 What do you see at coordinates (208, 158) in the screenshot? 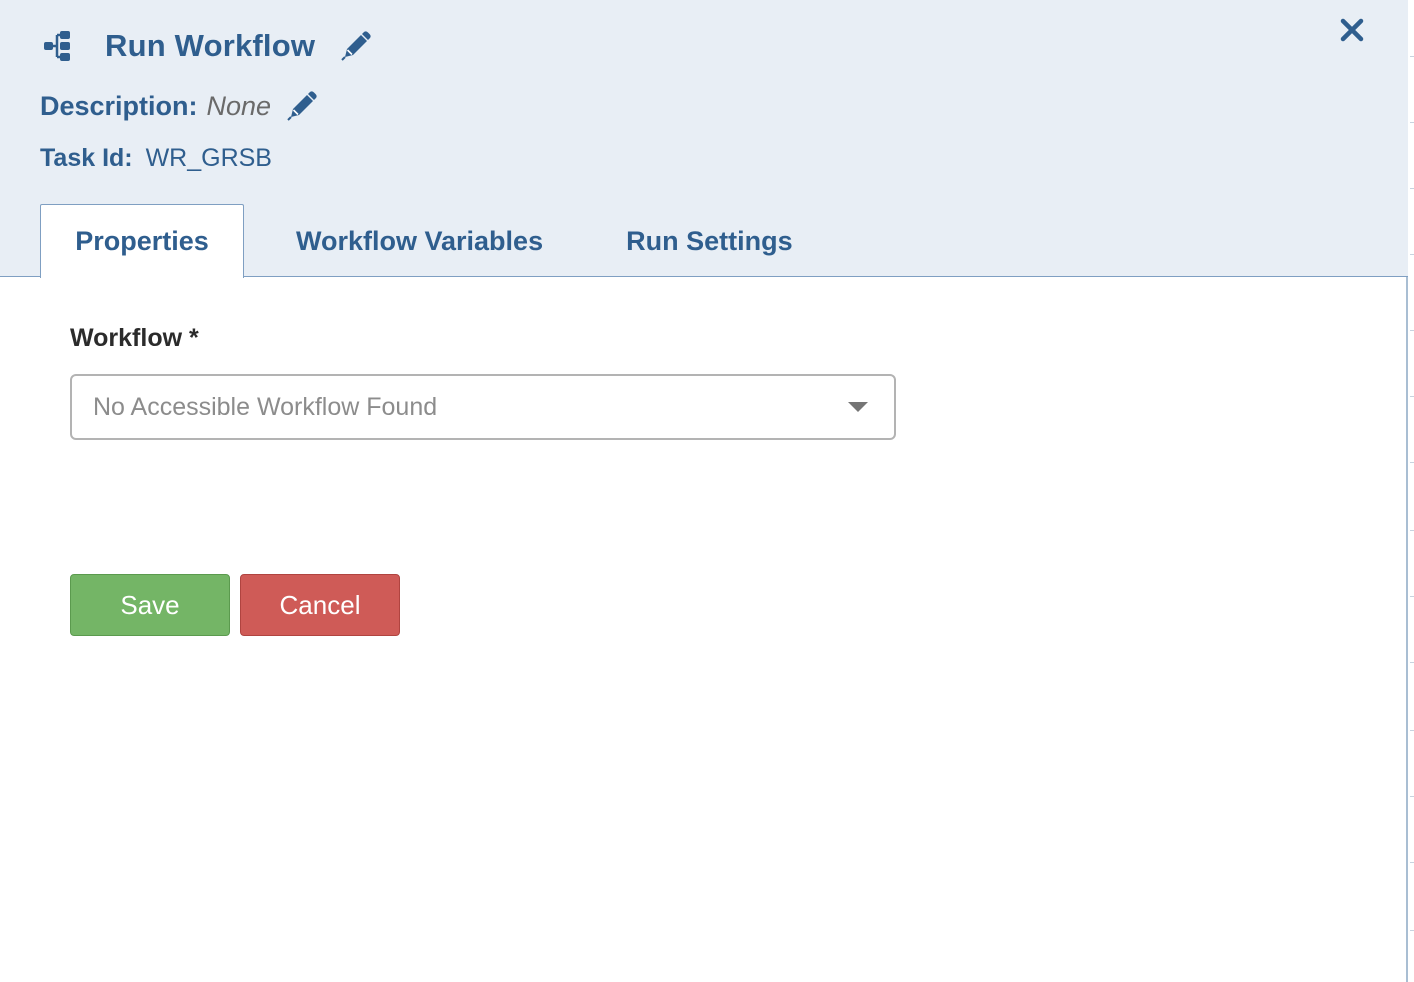
I see `task-id-value: WR_GRSB` at bounding box center [208, 158].